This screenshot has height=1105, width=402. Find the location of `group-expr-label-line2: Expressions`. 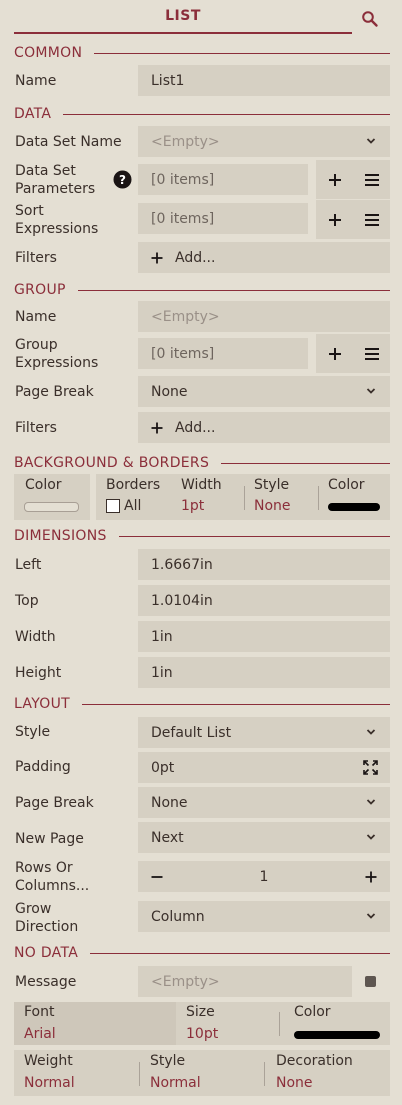

group-expr-label-line2: Expressions is located at coordinates (57, 363).